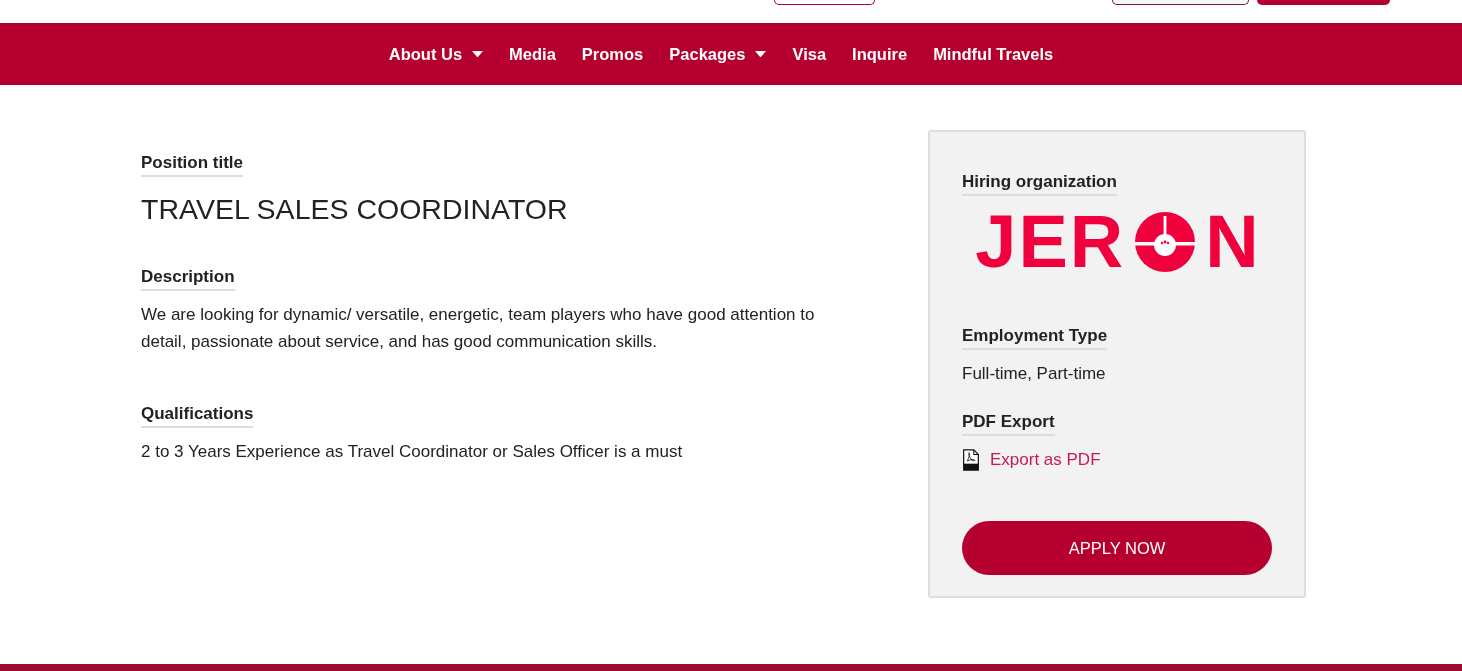 The height and width of the screenshot is (671, 1462). I want to click on nav-link: Promos, so click(612, 54).